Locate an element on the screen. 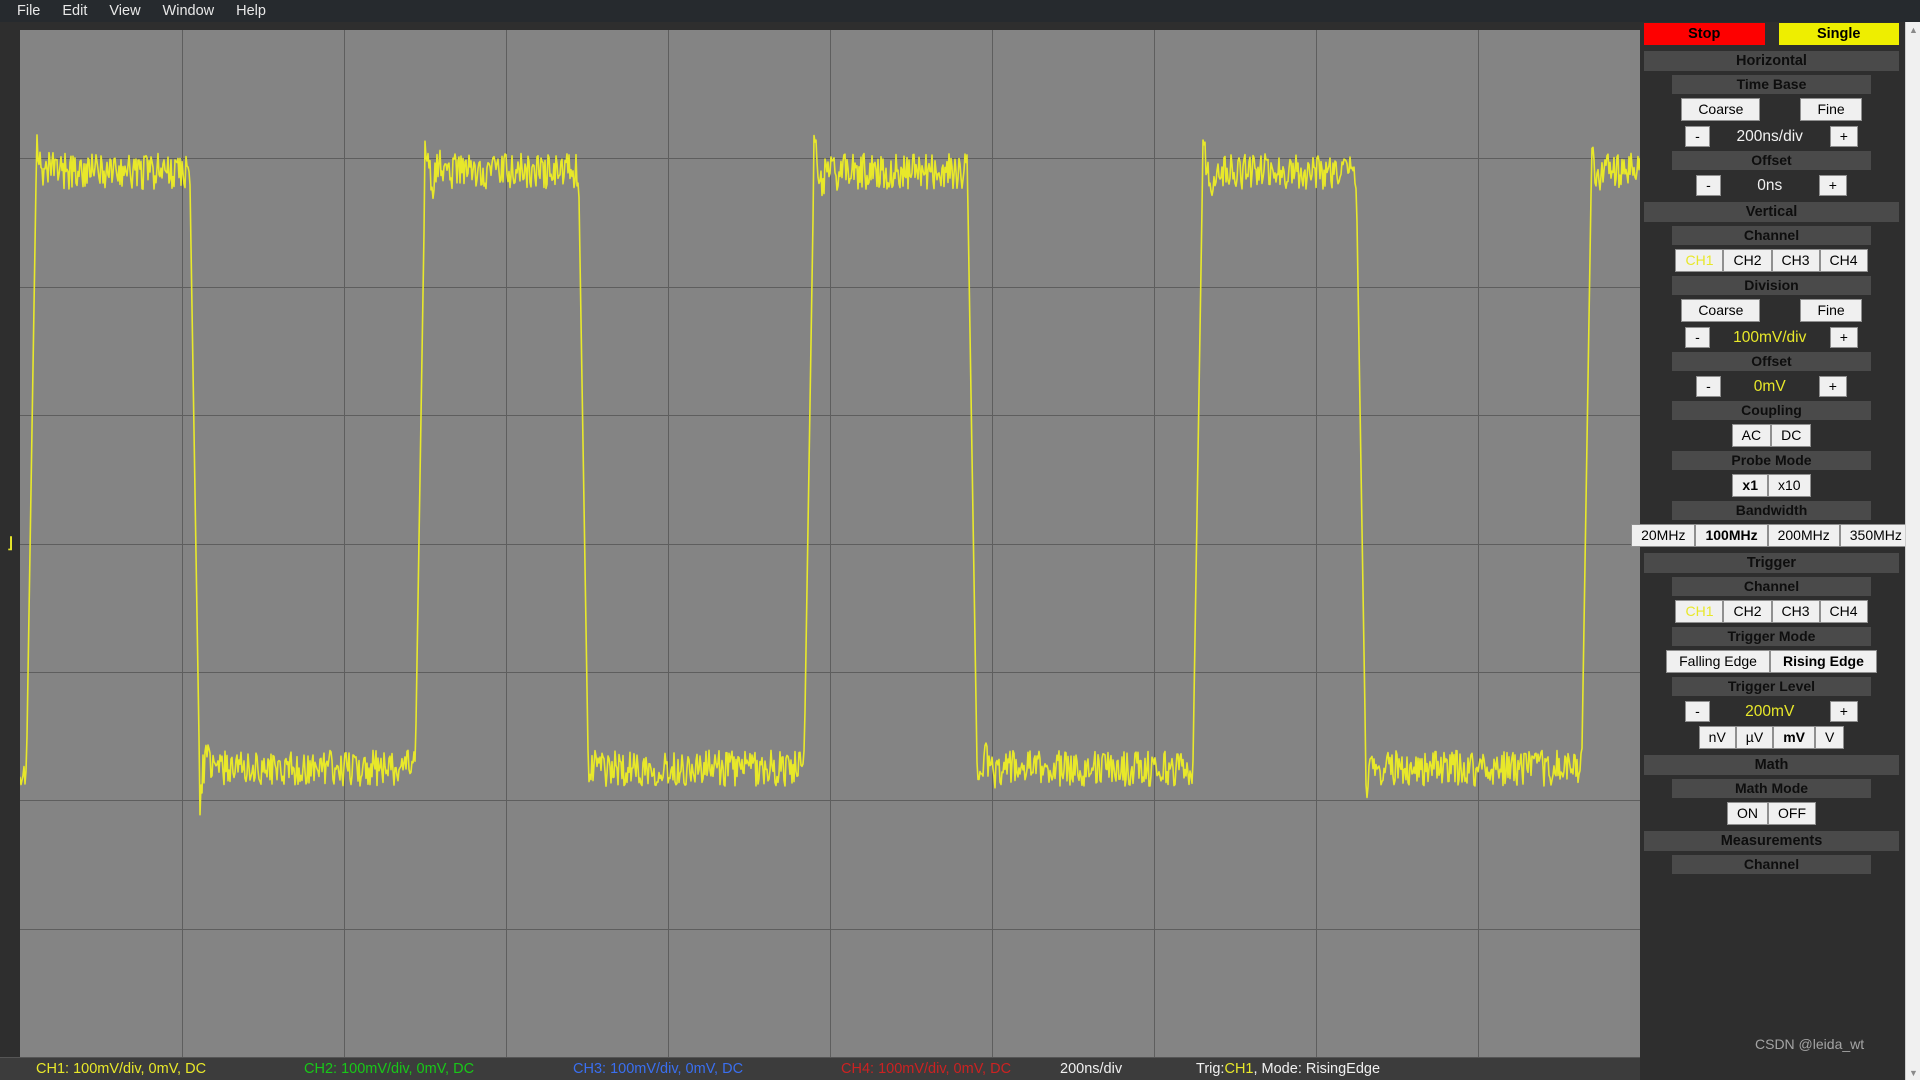 The width and height of the screenshot is (1920, 1080). bandwidth-20mhz-button: 20MHz is located at coordinates (1663, 535).